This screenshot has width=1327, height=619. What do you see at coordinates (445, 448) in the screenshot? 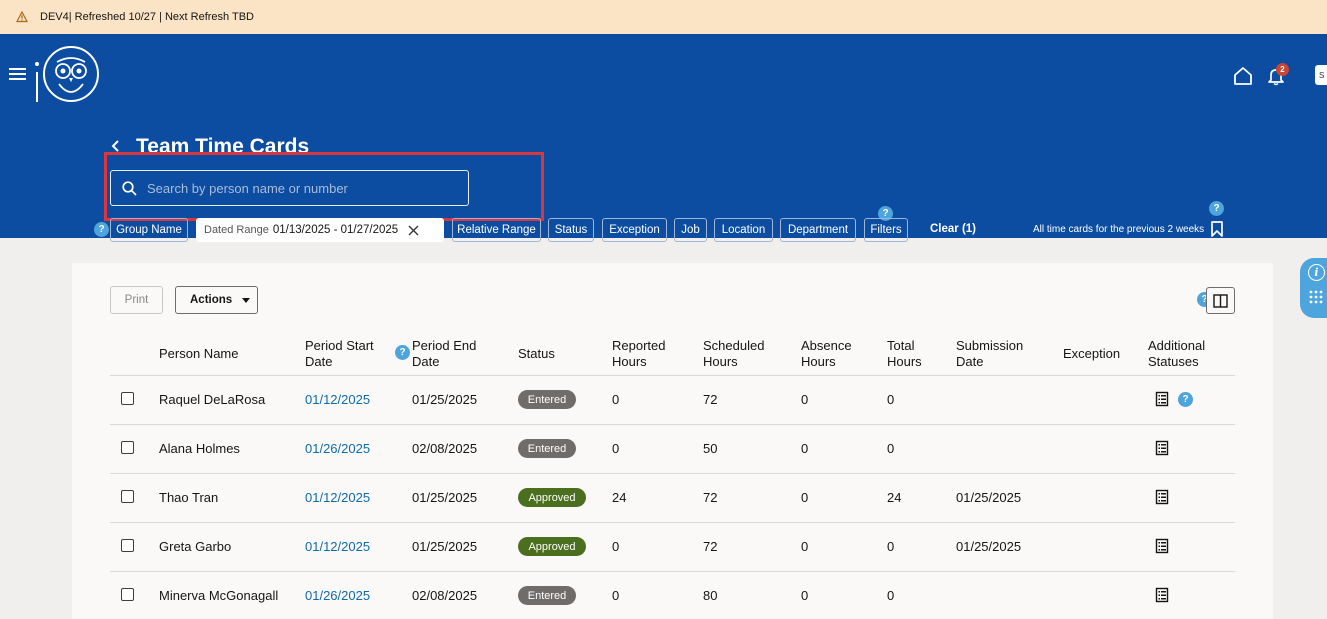
I see `cell-period-end: 02/08/2025` at bounding box center [445, 448].